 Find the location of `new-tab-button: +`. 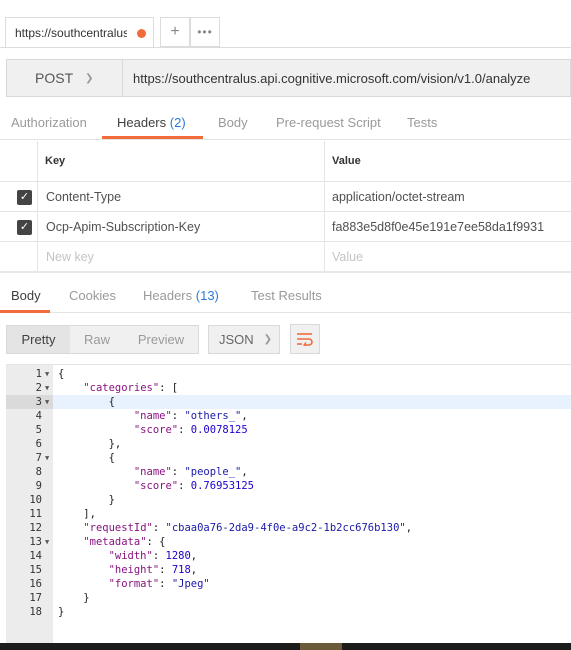

new-tab-button: + is located at coordinates (175, 32).